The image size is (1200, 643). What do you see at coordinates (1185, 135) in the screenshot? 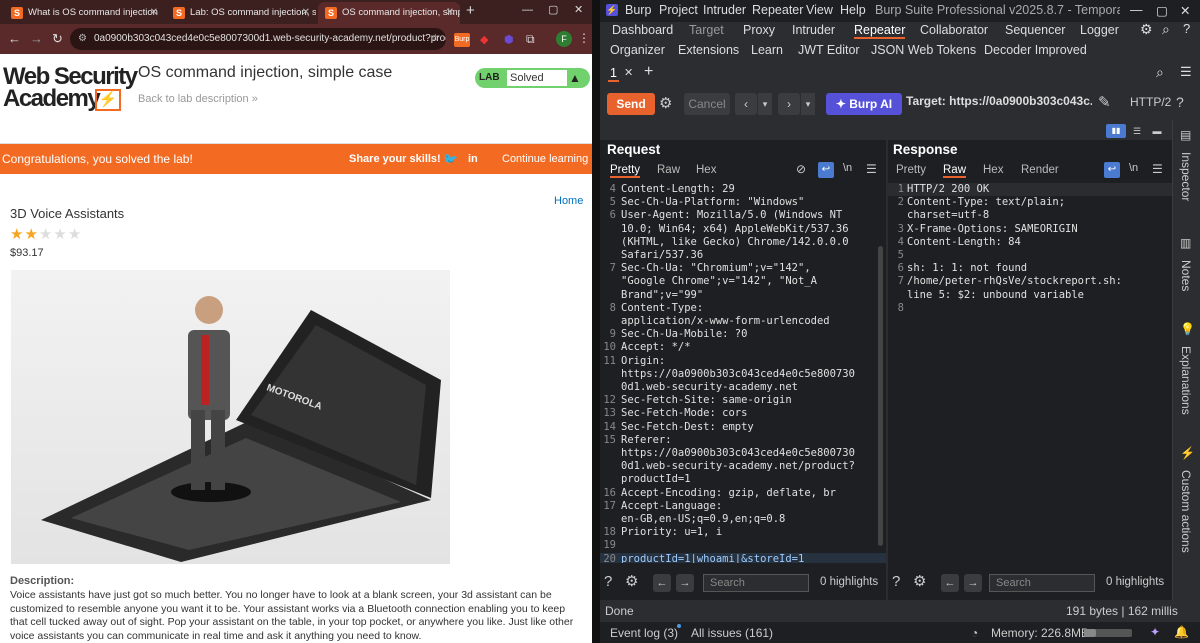
I see `inspector-icon: ▤` at bounding box center [1185, 135].